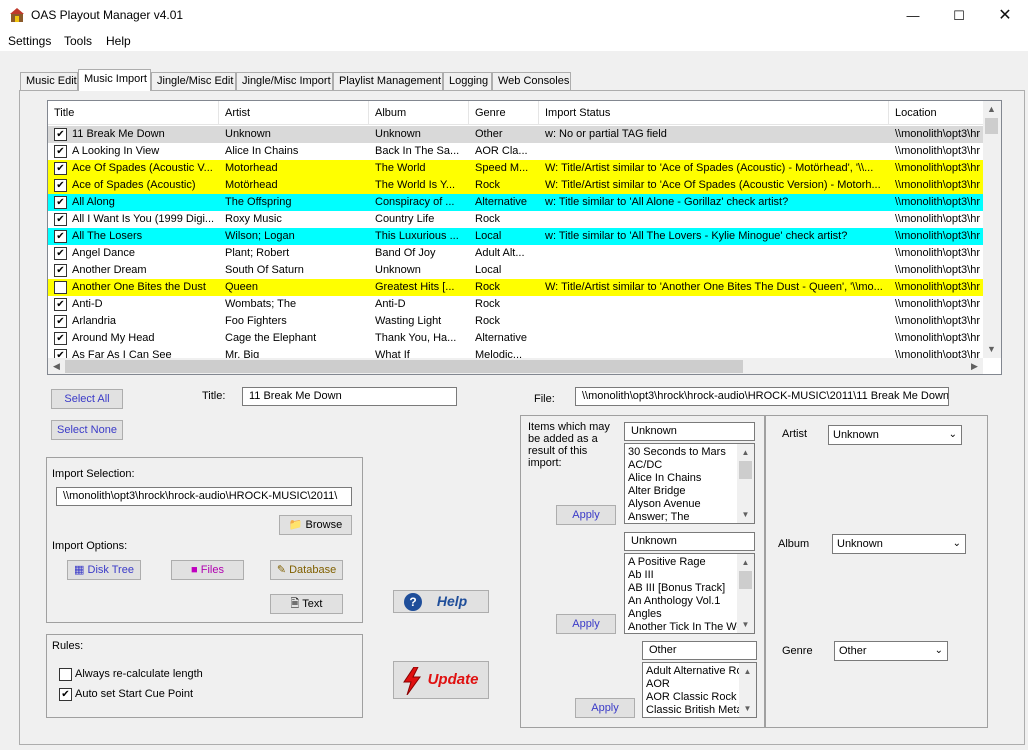 This screenshot has width=1028, height=750. Describe the element at coordinates (586, 515) in the screenshot. I see `apply-artist-button: Apply` at that location.